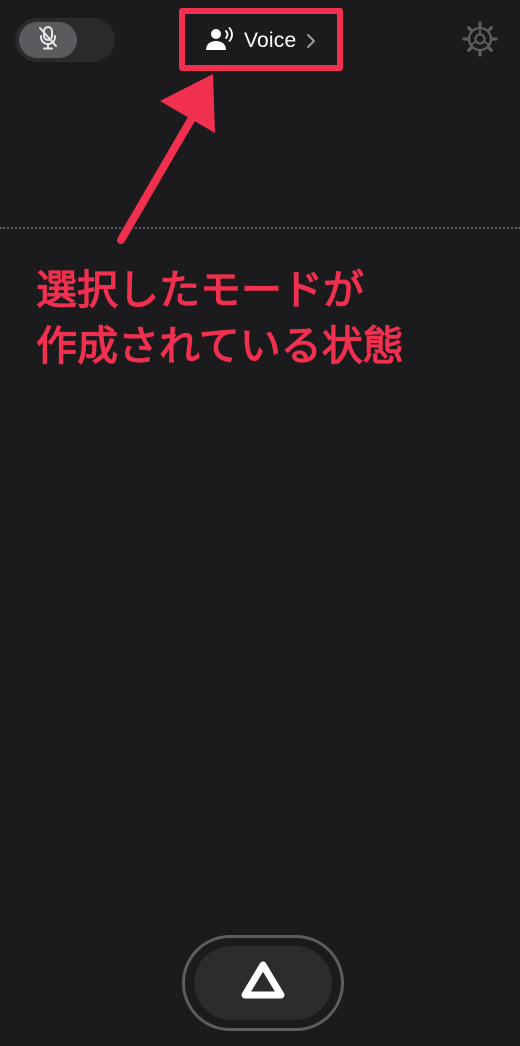 This screenshot has width=520, height=1046. What do you see at coordinates (200, 290) in the screenshot?
I see `annotation-line-1: 選択したモードが` at bounding box center [200, 290].